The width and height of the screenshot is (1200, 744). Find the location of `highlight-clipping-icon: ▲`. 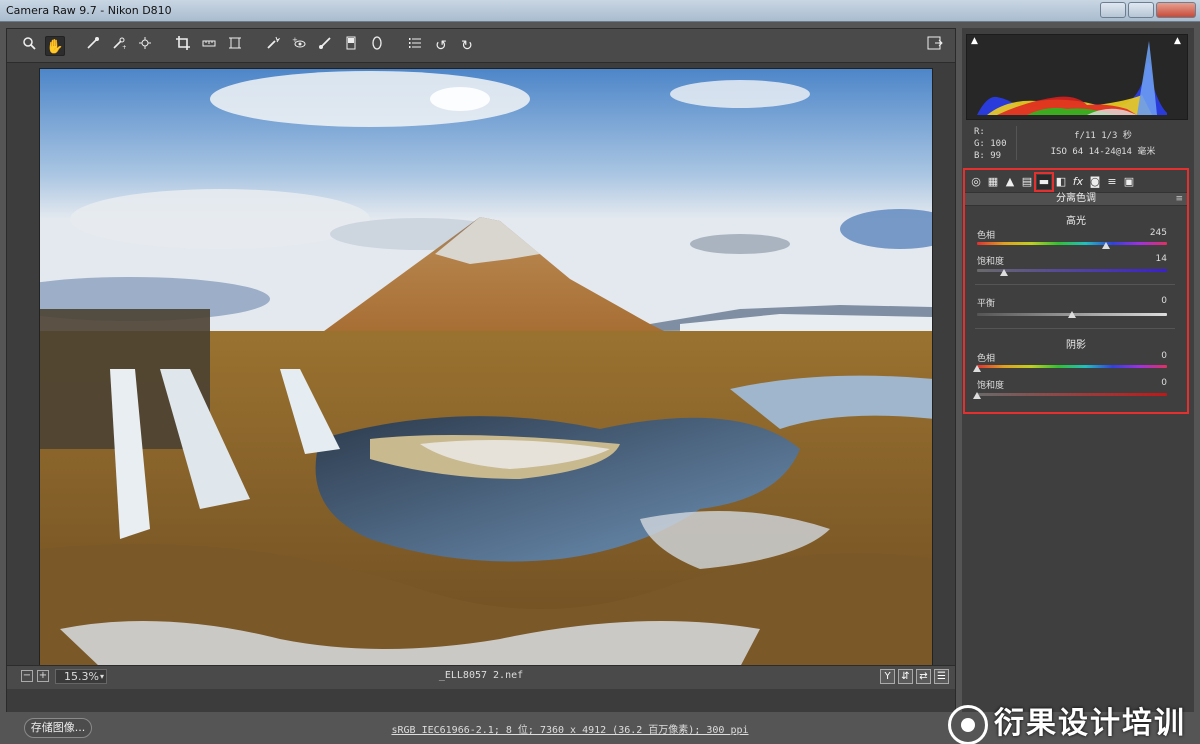

highlight-clipping-icon: ▲ is located at coordinates (1178, 41).